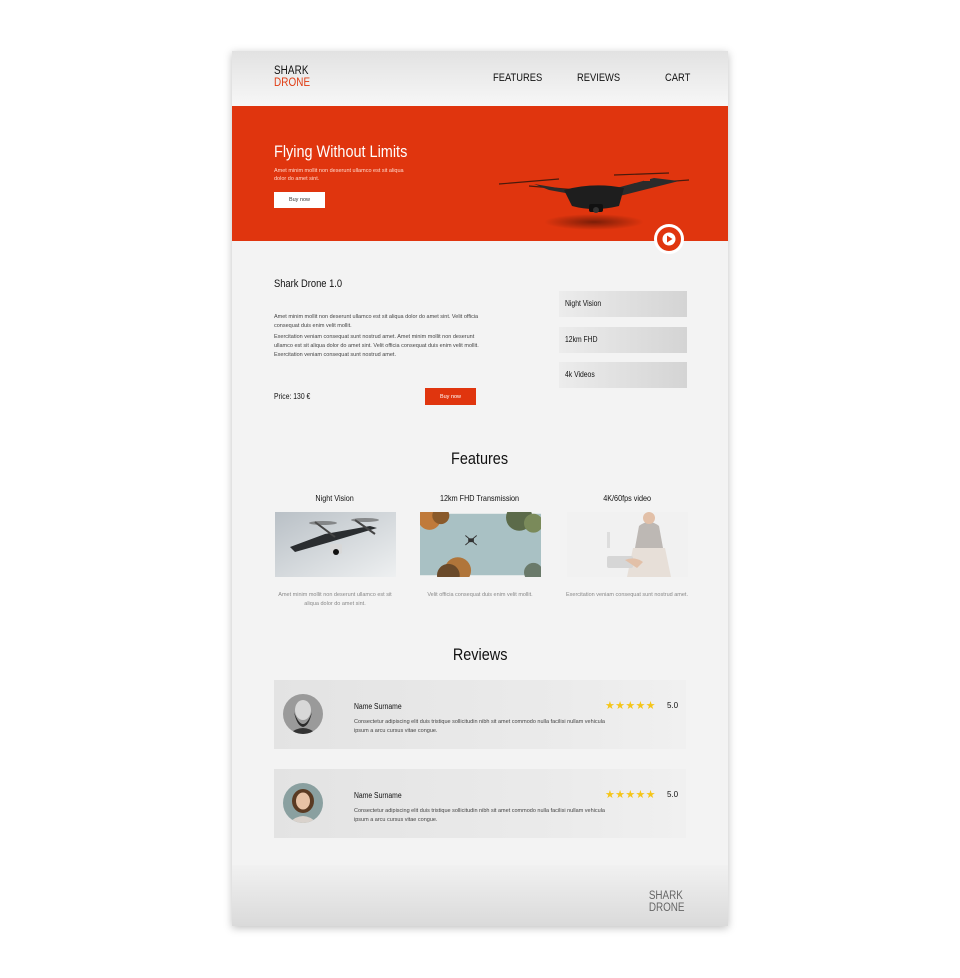 This screenshot has height=978, width=960. What do you see at coordinates (677, 78) in the screenshot?
I see `nav-cart: CART` at bounding box center [677, 78].